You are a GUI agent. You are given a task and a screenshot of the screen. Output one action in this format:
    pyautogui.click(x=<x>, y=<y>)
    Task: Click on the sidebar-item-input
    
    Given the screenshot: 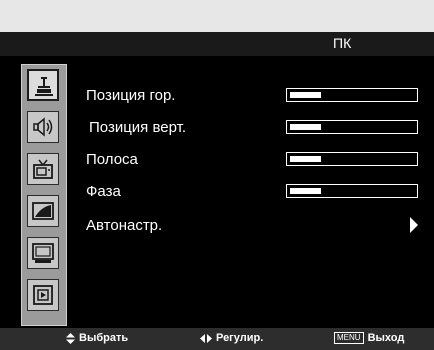 What is the action you would take?
    pyautogui.click(x=43, y=295)
    